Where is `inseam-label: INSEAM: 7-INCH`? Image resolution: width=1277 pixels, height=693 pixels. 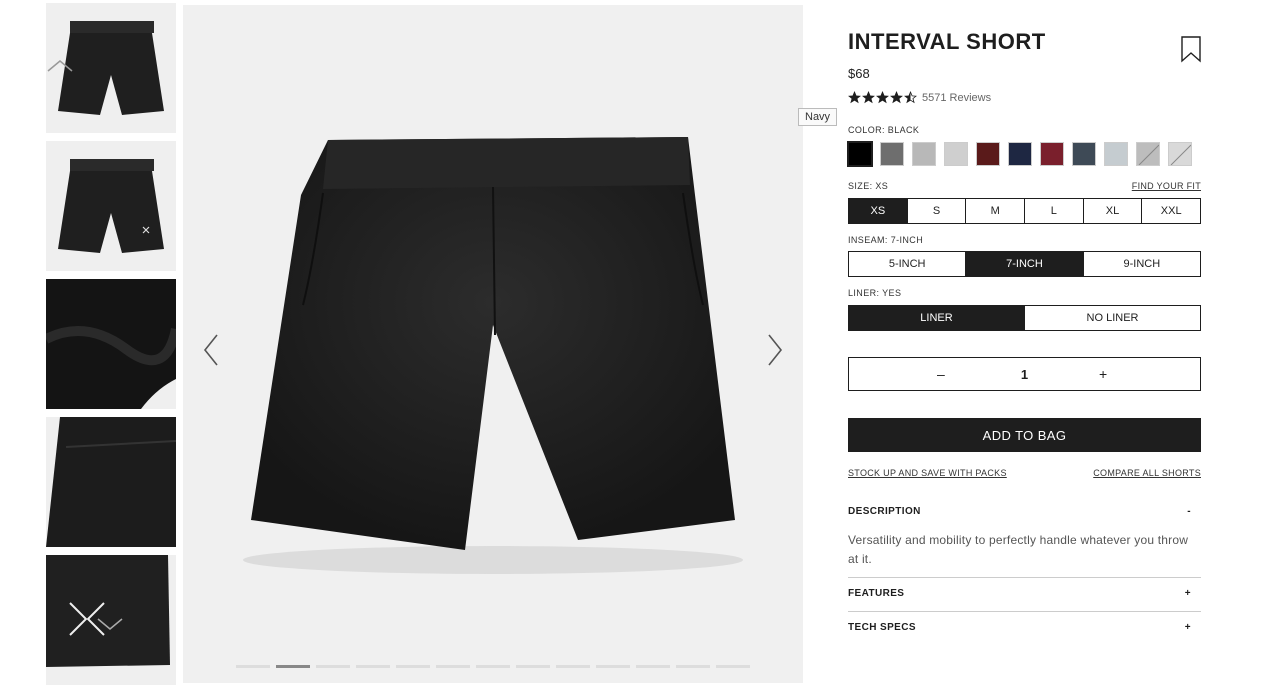
inseam-label: INSEAM: 7-INCH is located at coordinates (886, 240).